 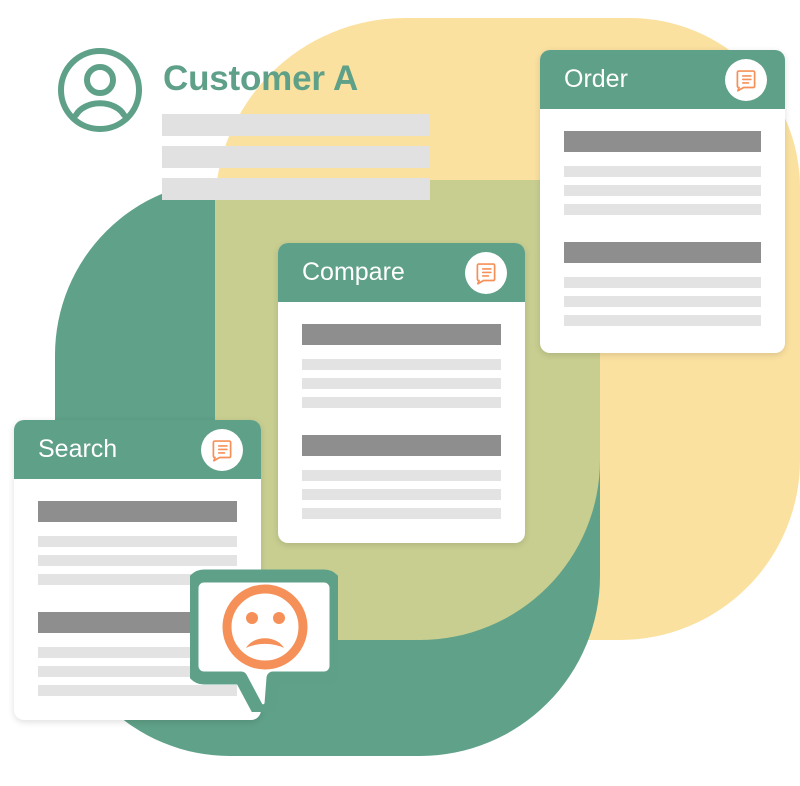 What do you see at coordinates (261, 78) in the screenshot?
I see `page-title: Customer A` at bounding box center [261, 78].